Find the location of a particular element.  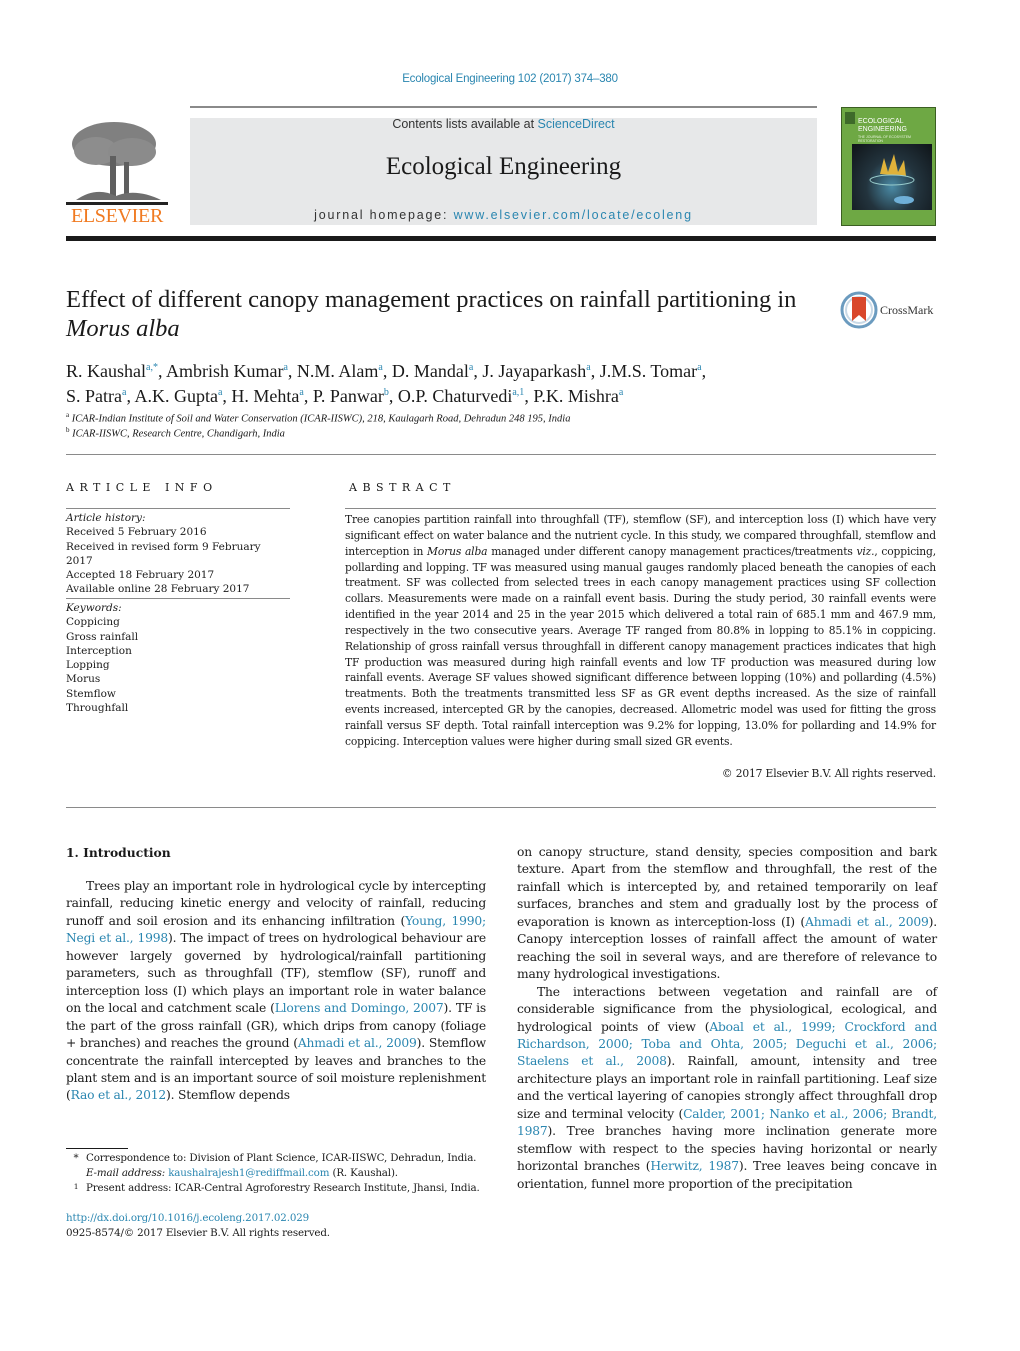

sciencedirect-link: ScienceDirect is located at coordinates (576, 124).